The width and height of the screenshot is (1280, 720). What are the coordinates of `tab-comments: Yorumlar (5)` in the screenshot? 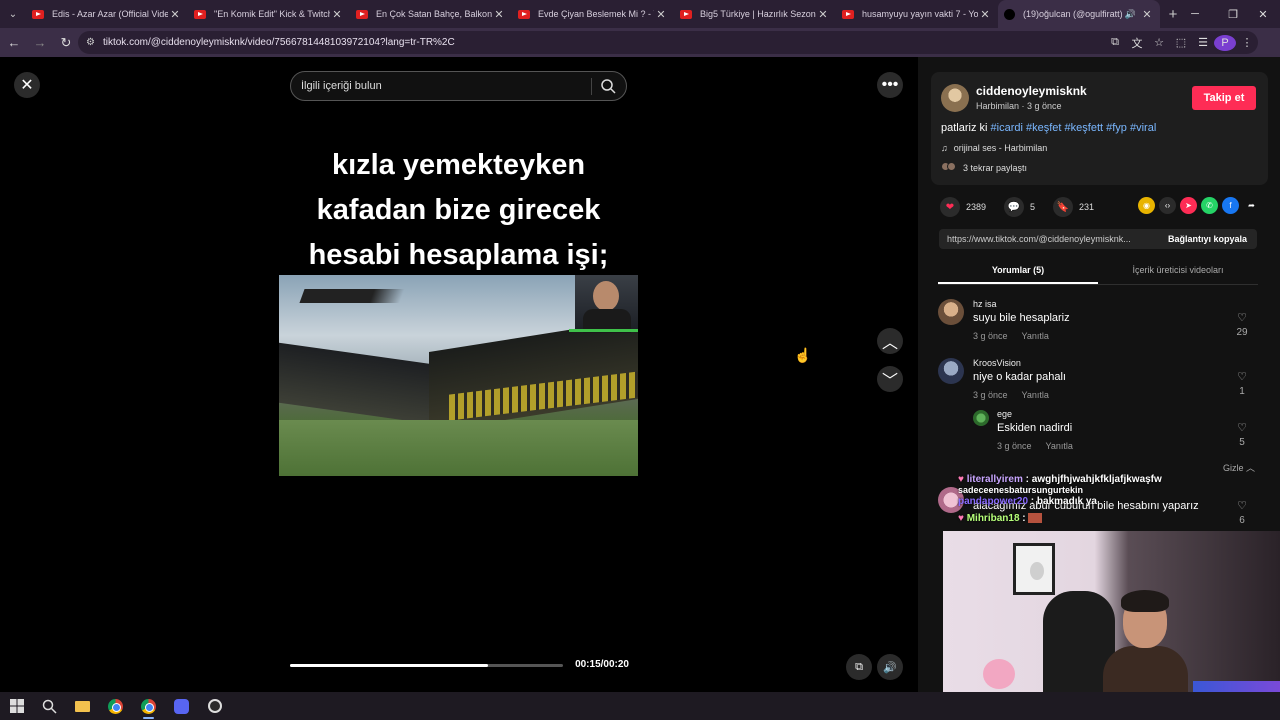 It's located at (1018, 272).